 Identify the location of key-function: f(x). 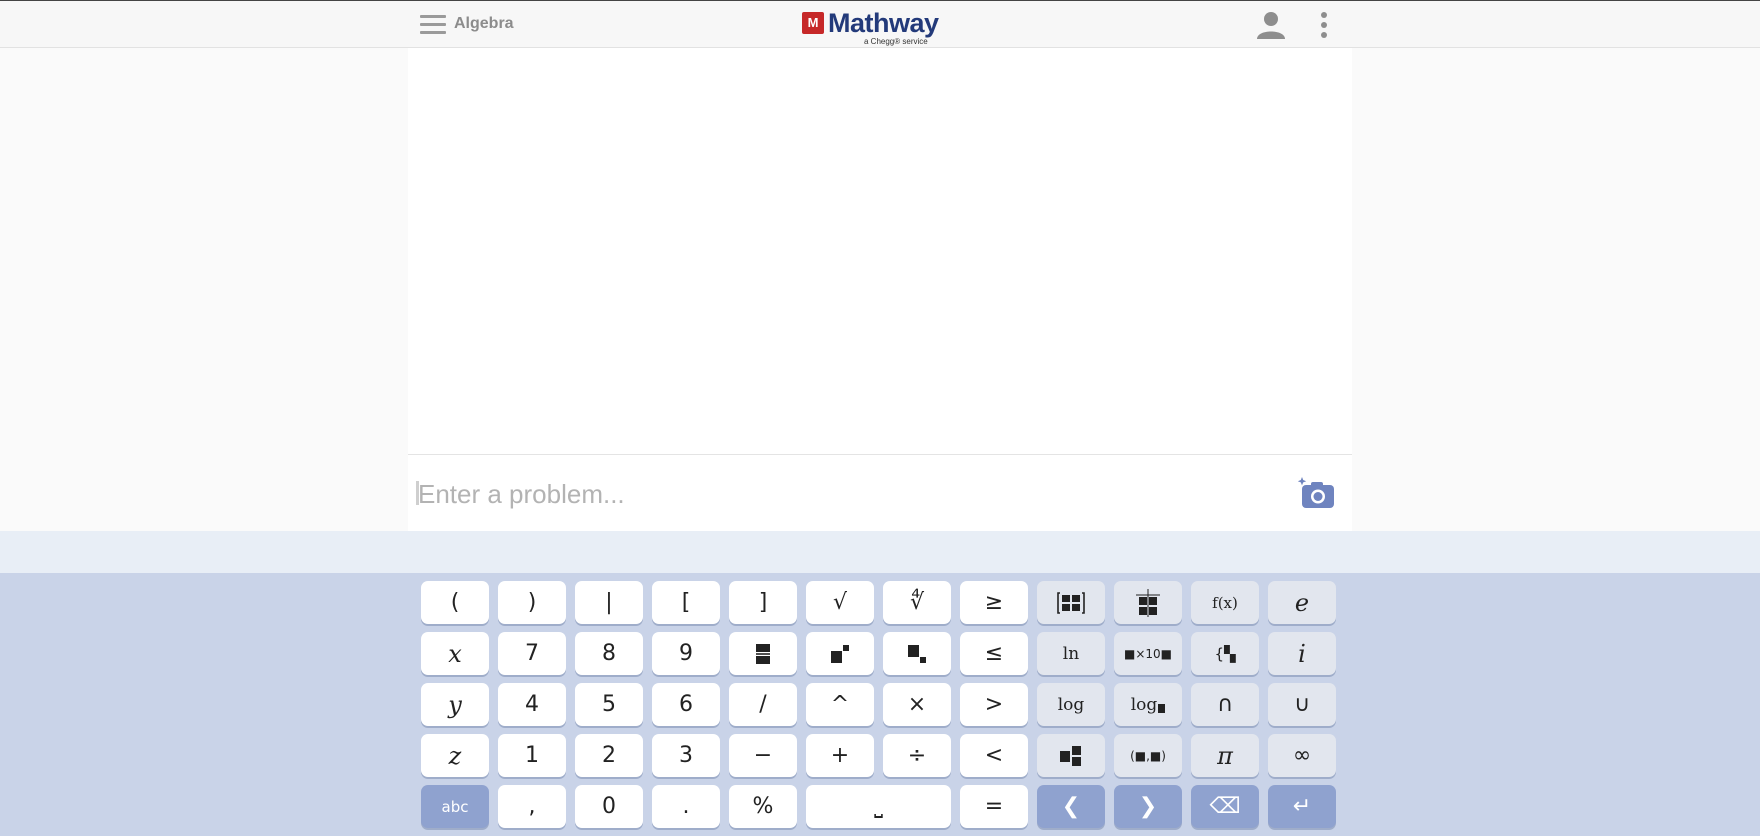
(1225, 602).